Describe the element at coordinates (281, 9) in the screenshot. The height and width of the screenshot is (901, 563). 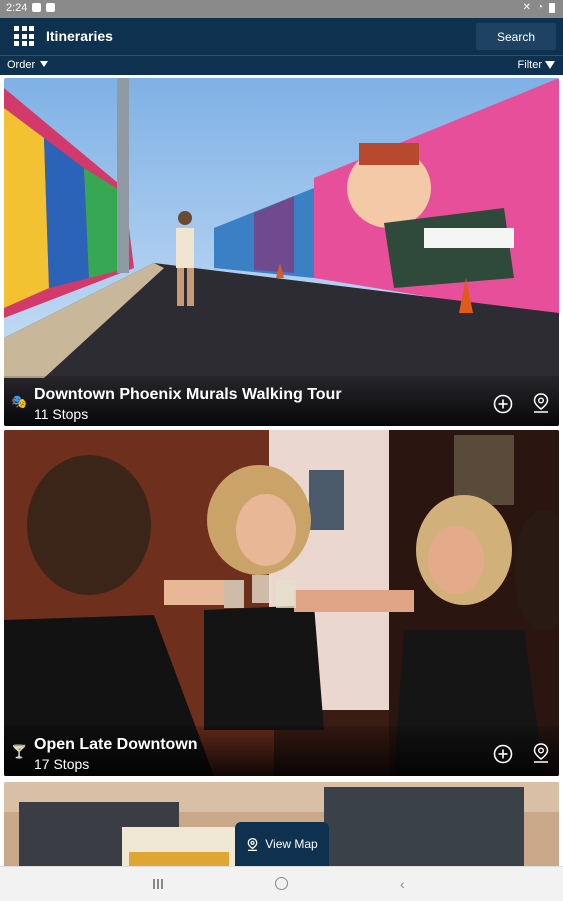
I see `status-bar: 2:24 ✕ ◔` at that location.